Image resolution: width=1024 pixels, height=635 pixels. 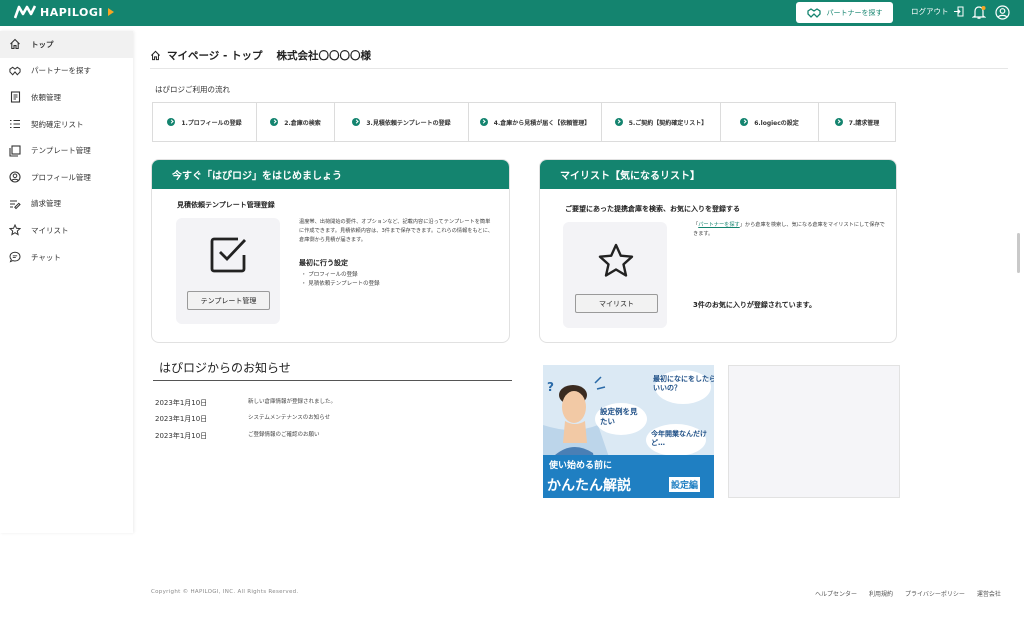 I want to click on news-text: 新しい倉庫情報が登録されました。, so click(x=292, y=402).